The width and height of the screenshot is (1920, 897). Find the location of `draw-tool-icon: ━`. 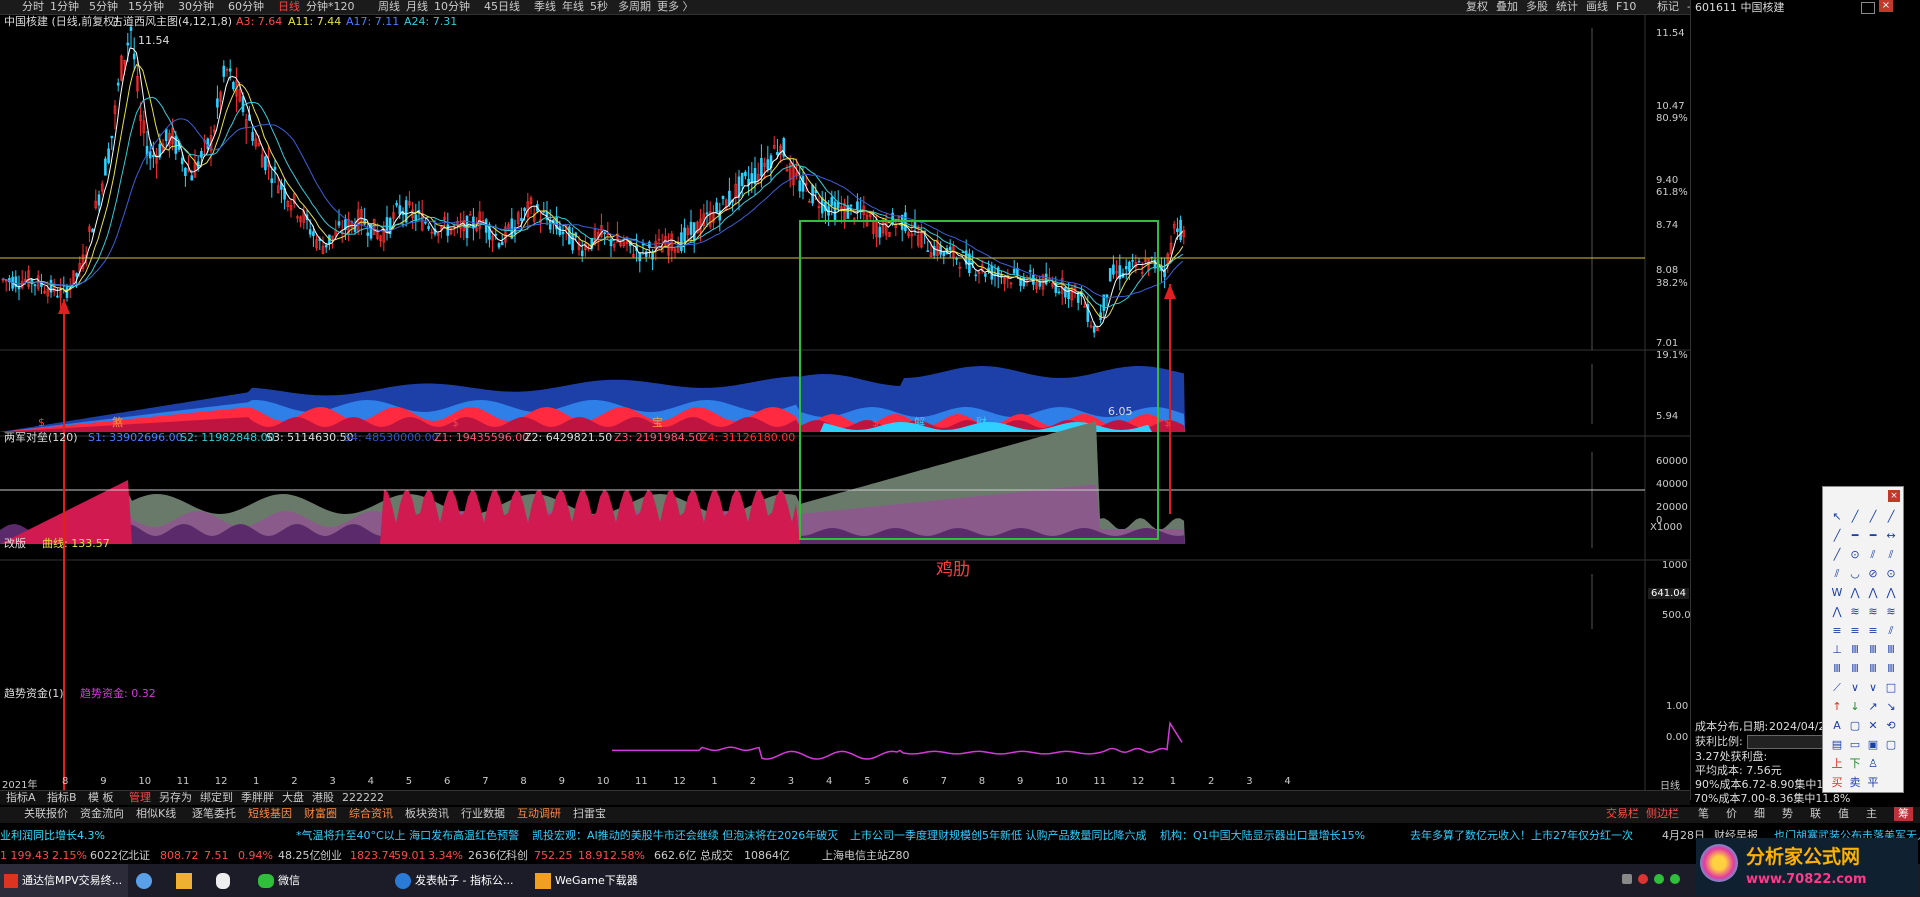

draw-tool-icon: ━ is located at coordinates (1855, 536).